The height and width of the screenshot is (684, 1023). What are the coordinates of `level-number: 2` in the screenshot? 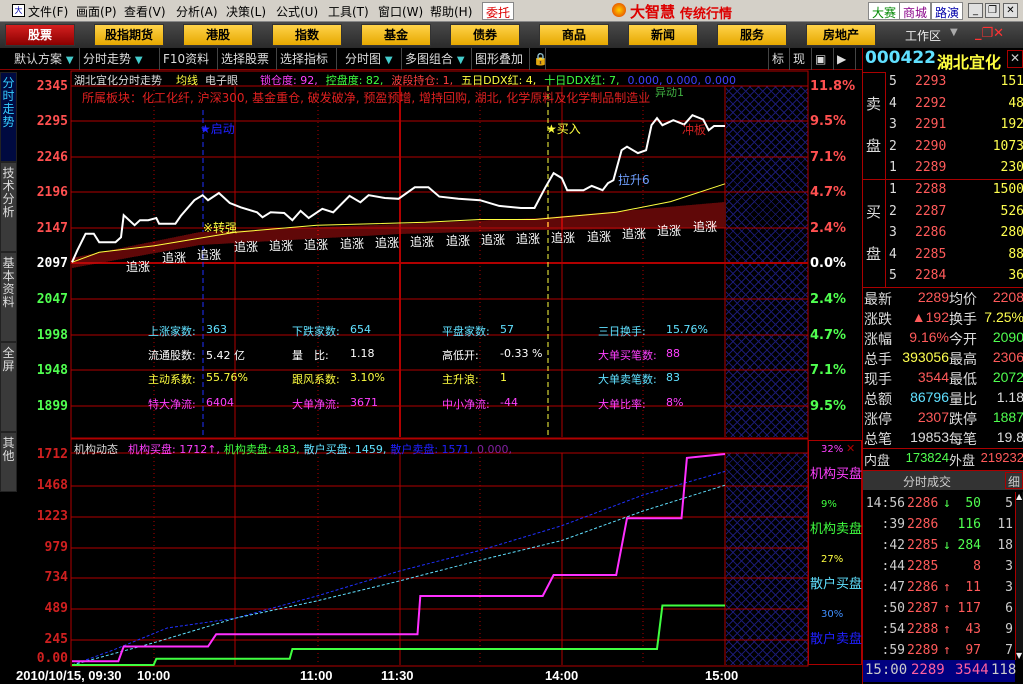 It's located at (893, 211).